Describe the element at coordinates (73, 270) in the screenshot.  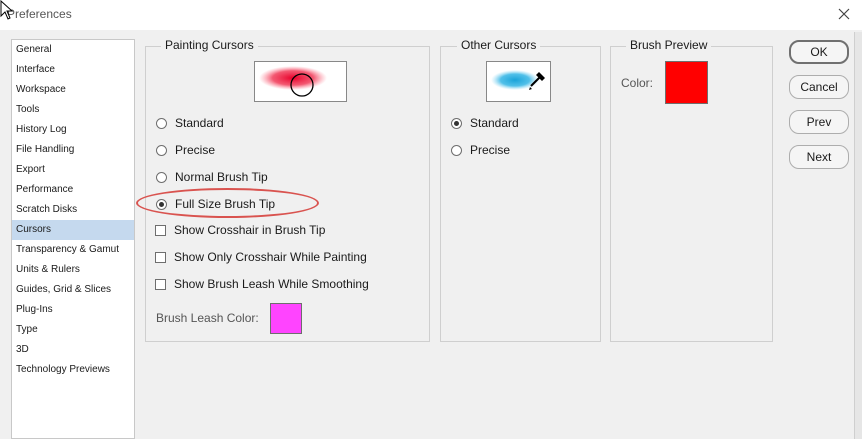
I see `sidebar-item-units-rulers: Units & Rulers` at that location.